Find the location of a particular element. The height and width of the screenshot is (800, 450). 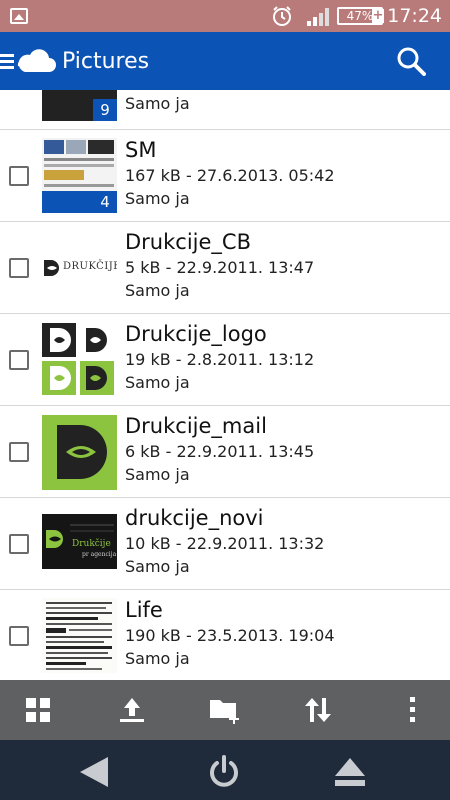

menu-icon is located at coordinates (7, 62).